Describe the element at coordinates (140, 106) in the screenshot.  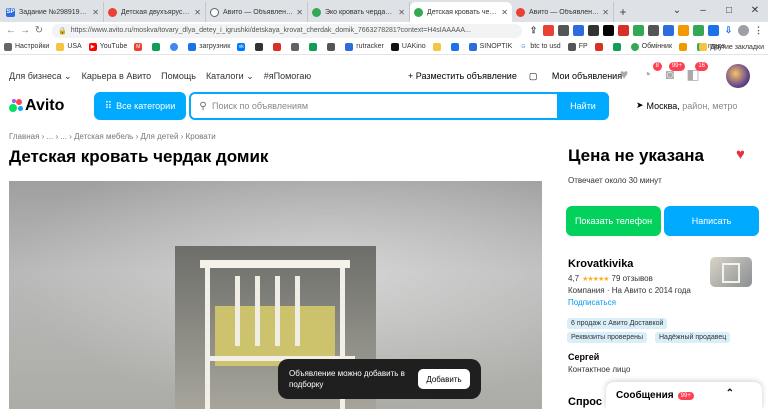
I see `all-categories-button: ⠿ Все категории` at that location.